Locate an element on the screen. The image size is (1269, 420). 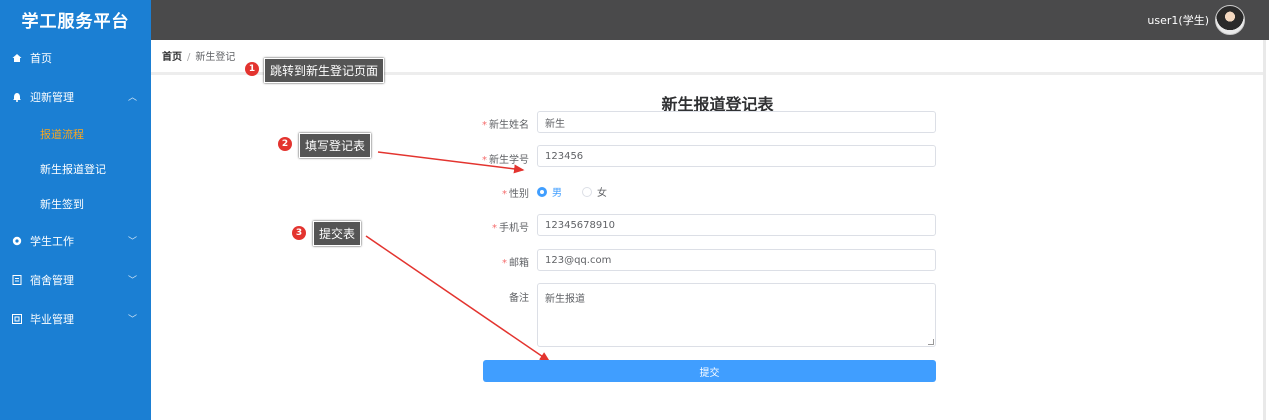
home-icon is located at coordinates (17, 58).